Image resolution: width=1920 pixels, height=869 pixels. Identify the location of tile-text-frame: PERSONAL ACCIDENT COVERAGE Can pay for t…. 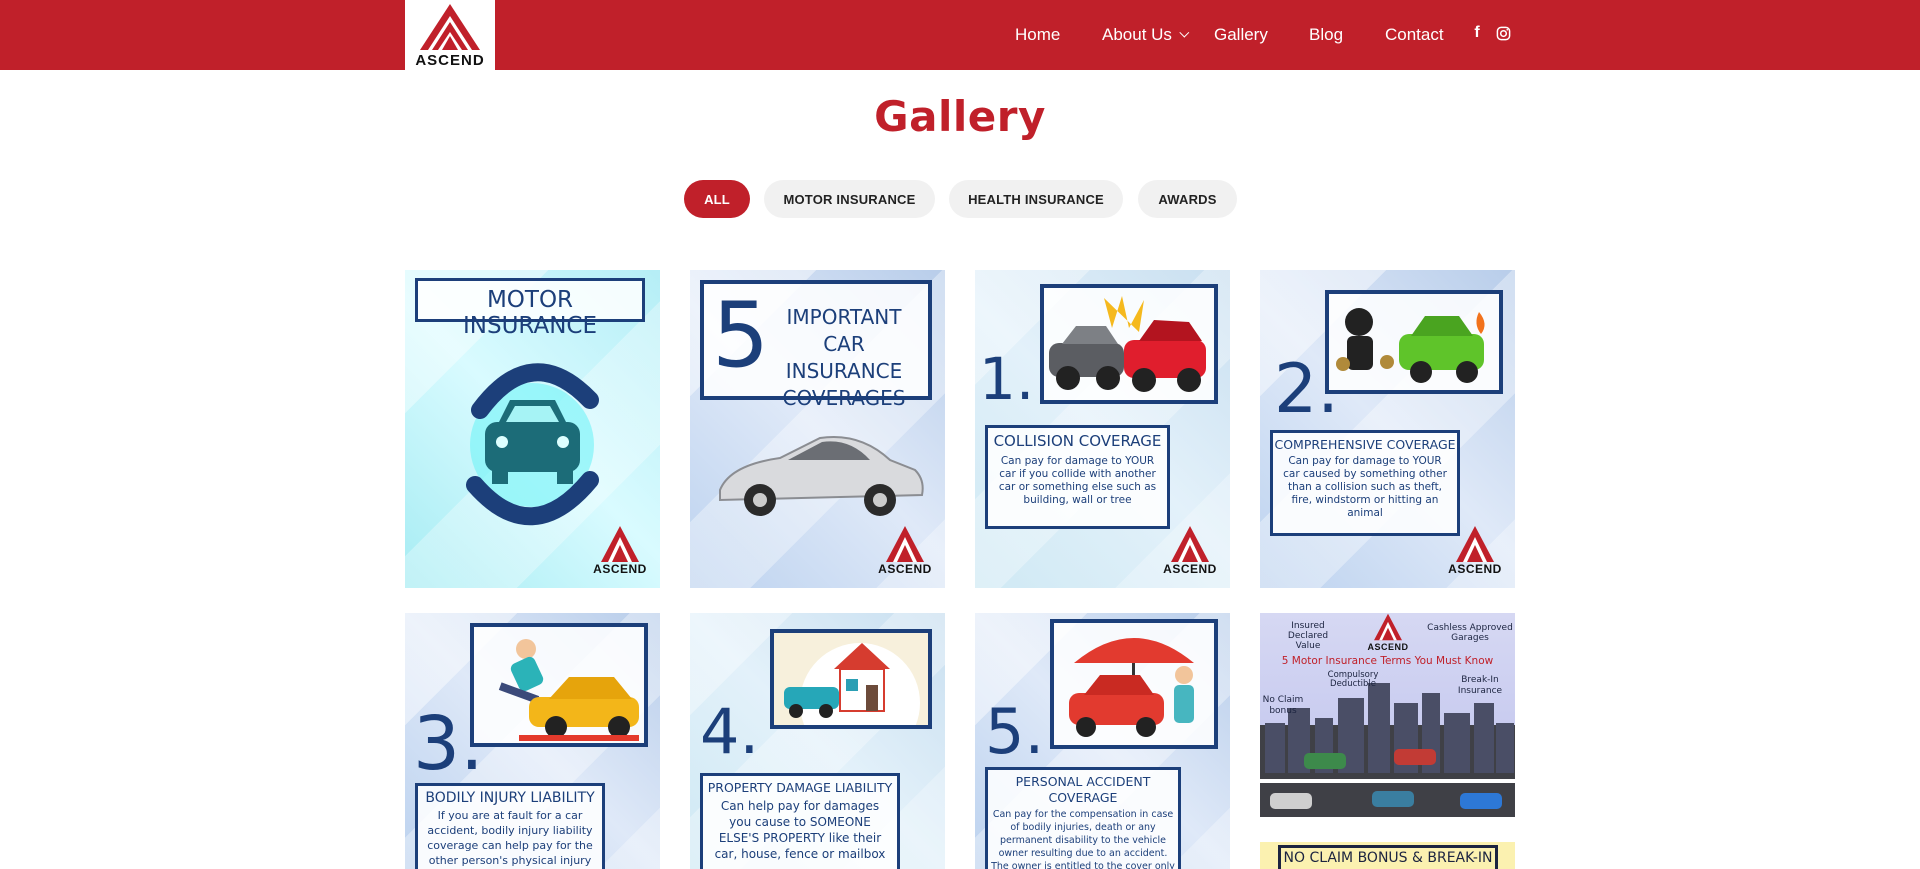
(1083, 818).